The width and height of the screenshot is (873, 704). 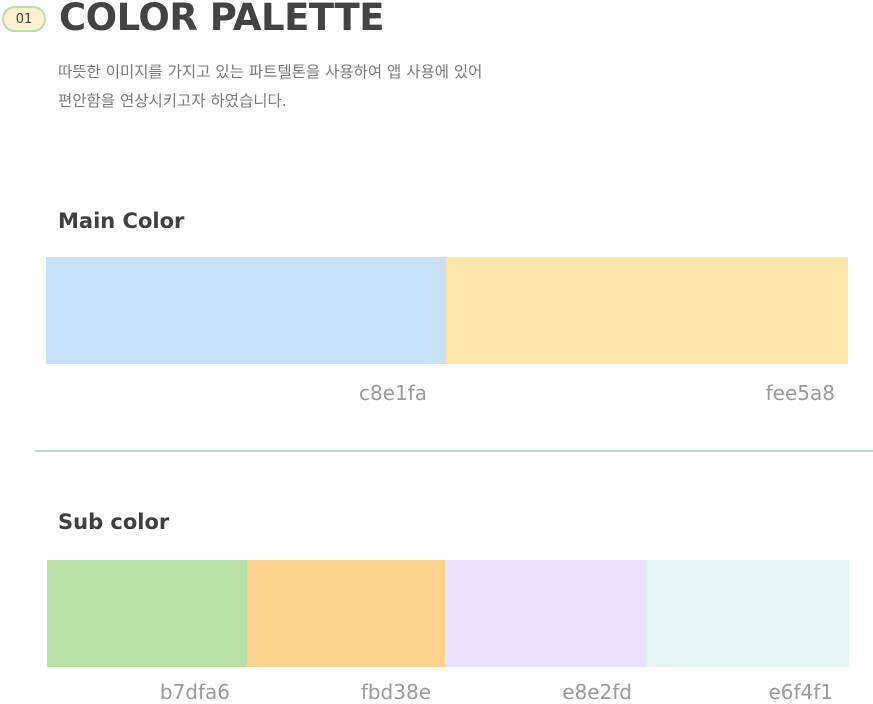 I want to click on section-number-badge: 01, so click(x=24, y=19).